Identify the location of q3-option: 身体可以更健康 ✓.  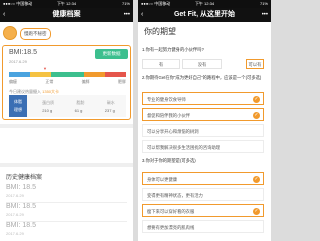
(203, 178).